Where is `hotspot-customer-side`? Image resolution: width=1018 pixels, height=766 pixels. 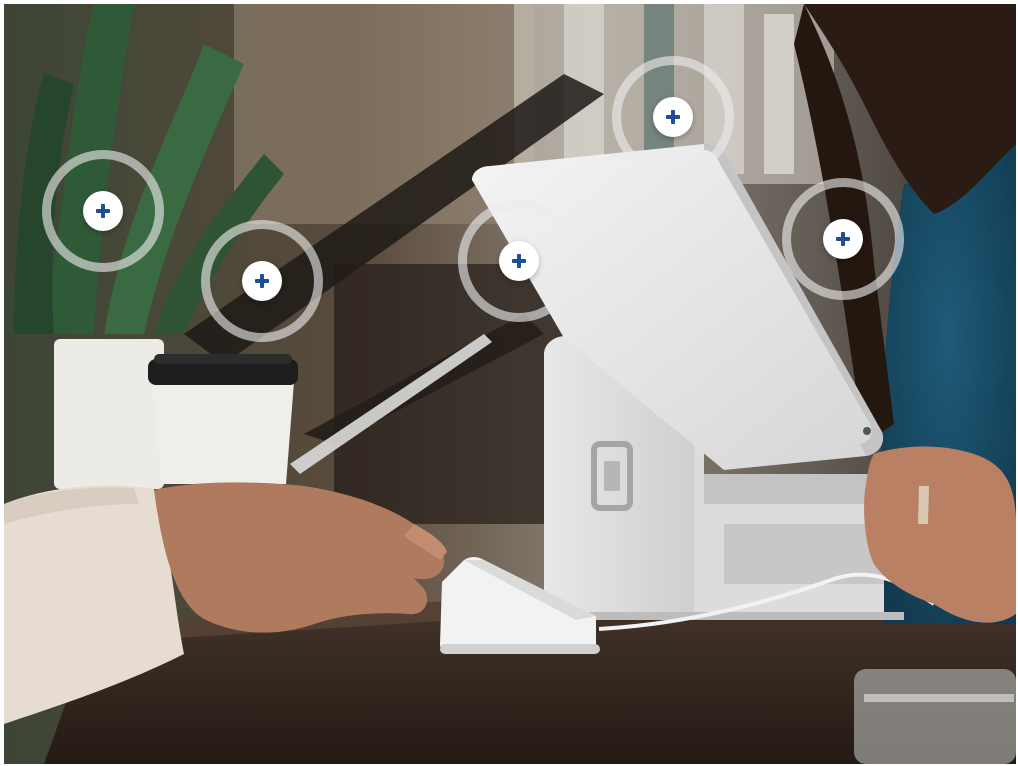
hotspot-customer-side is located at coordinates (843, 239).